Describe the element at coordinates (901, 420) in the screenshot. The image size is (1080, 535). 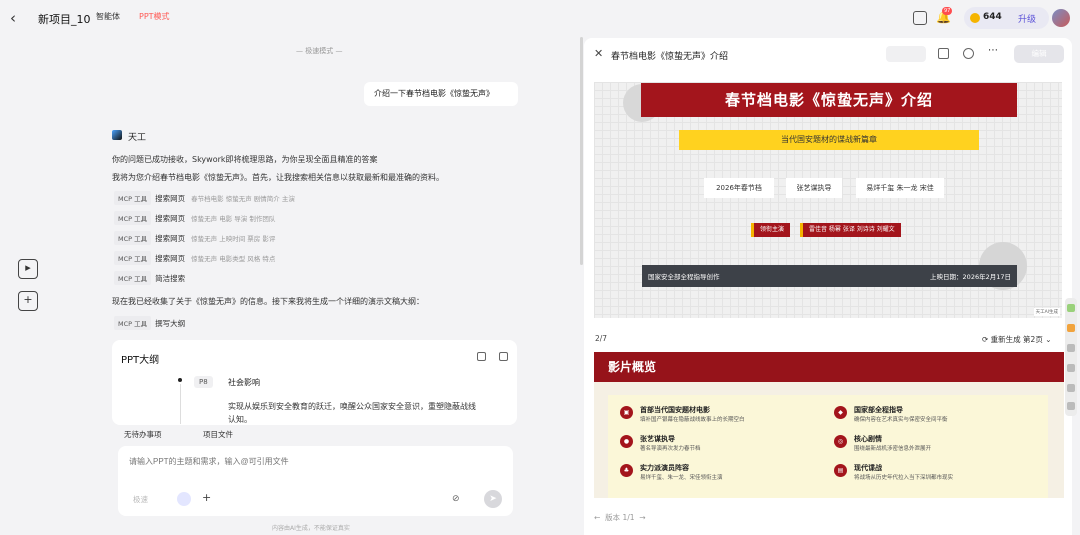
I see `item-desc: 确保内容在艺术真实与保密安全间平衡` at that location.